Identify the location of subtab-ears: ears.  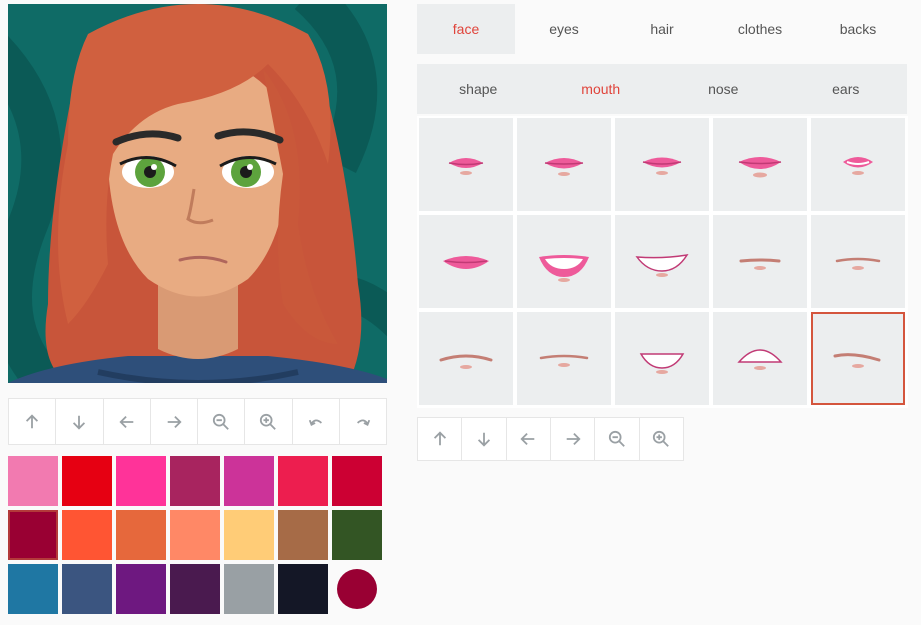
(846, 89).